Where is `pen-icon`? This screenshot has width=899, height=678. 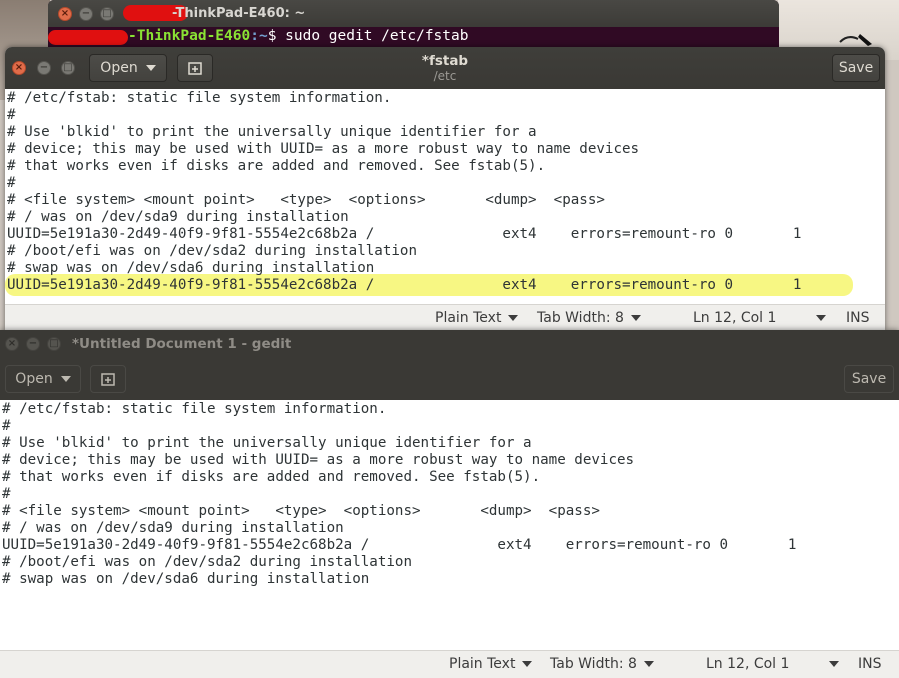
pen-icon is located at coordinates (855, 40).